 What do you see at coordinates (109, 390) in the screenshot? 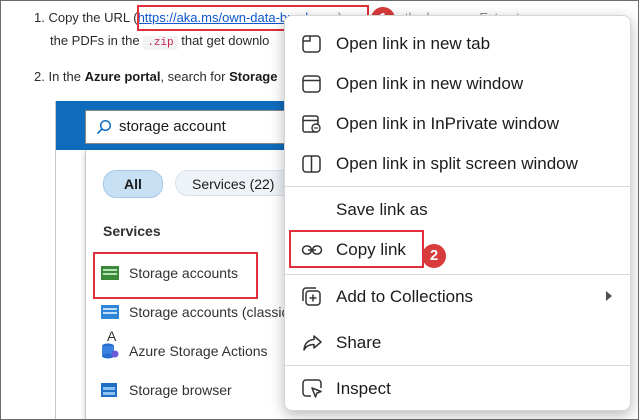
I see `storage-browser-icon` at bounding box center [109, 390].